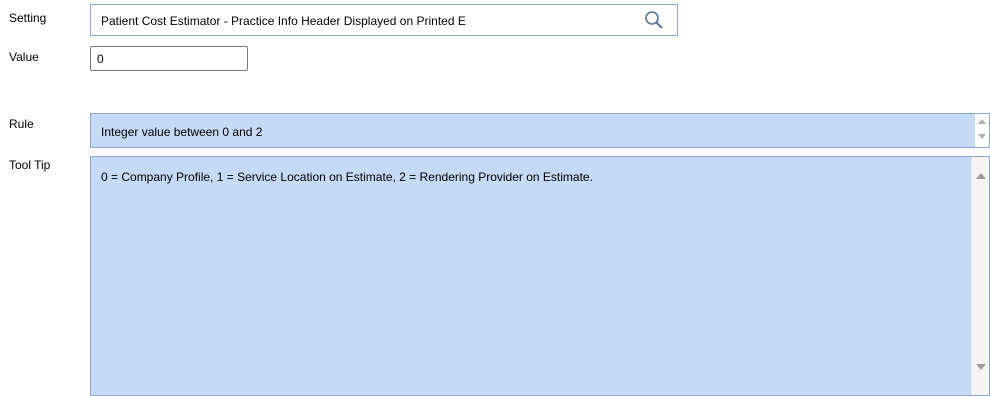  What do you see at coordinates (28, 18) in the screenshot?
I see `setting-label: Setting` at bounding box center [28, 18].